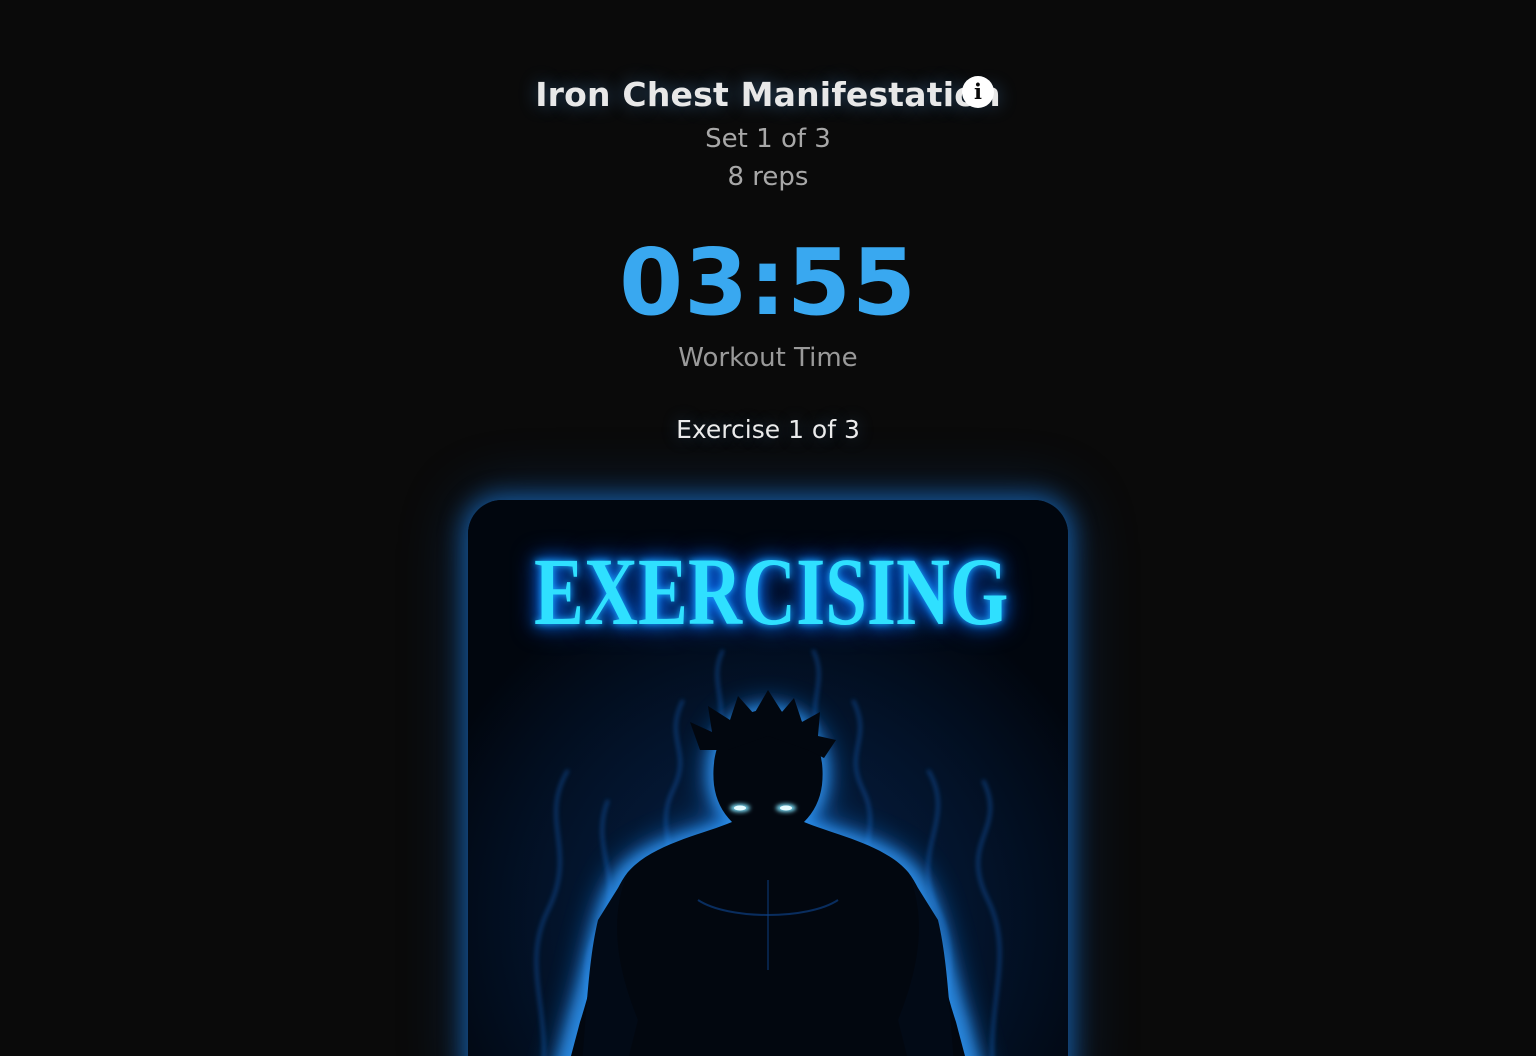 The image size is (1536, 1056). I want to click on info-icon: i, so click(978, 92).